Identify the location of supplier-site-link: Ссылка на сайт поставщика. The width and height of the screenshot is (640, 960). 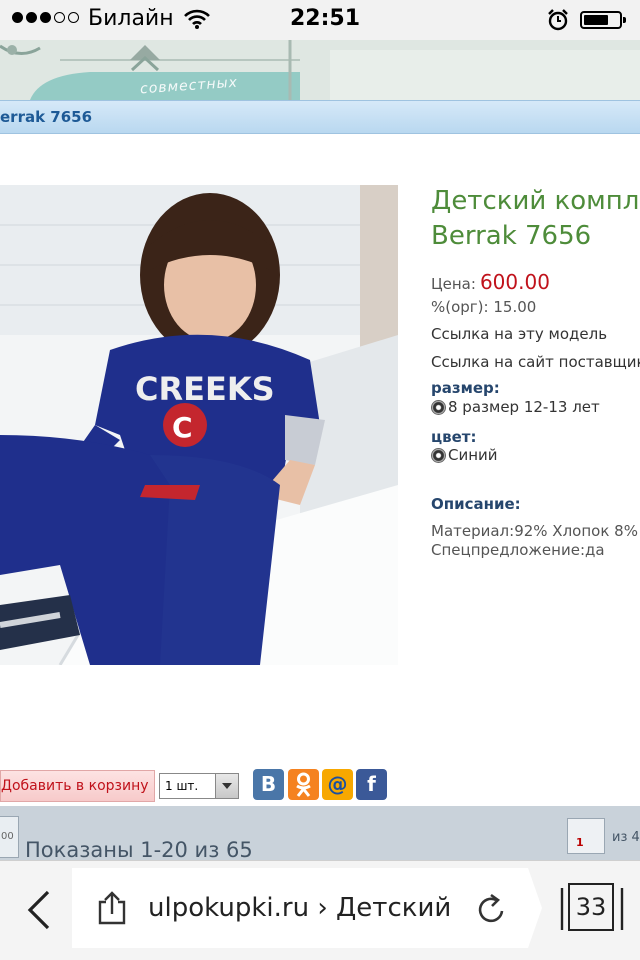
(535, 362).